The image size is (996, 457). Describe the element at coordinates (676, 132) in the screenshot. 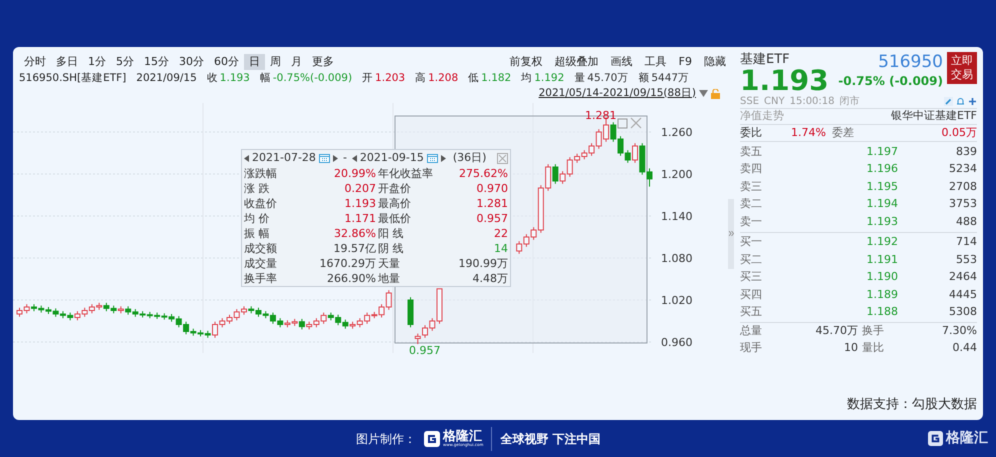

I see `price-axis-label: 1.260` at that location.